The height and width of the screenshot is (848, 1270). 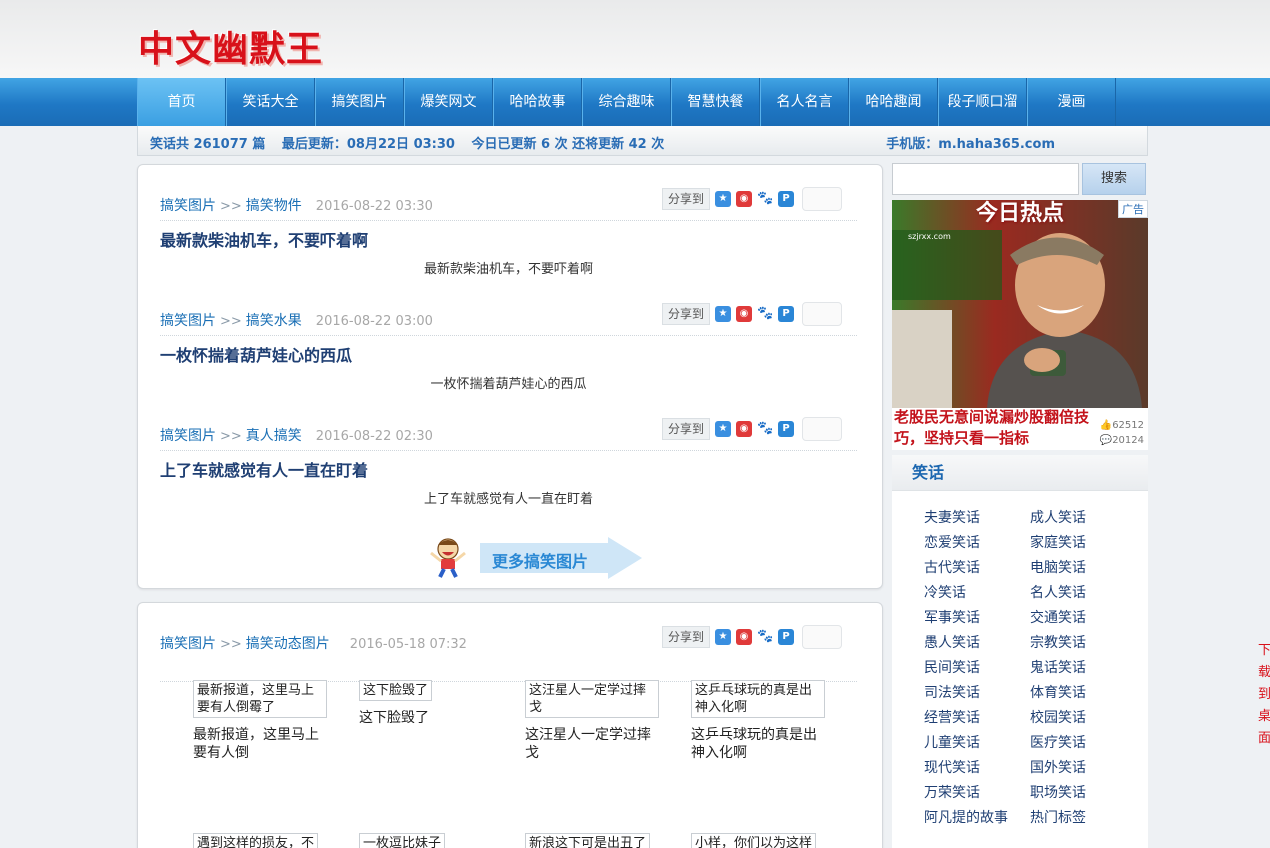 What do you see at coordinates (592, 744) in the screenshot?
I see `thumbnail-caption: 这汪星人一定学过摔戈` at bounding box center [592, 744].